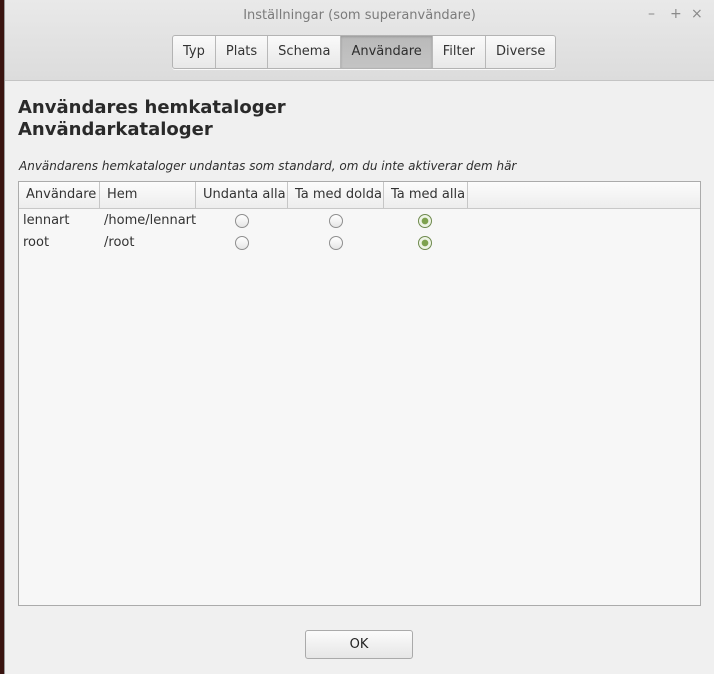 This screenshot has height=674, width=714. Describe the element at coordinates (651, 14) in the screenshot. I see `minimize-button: –` at that location.